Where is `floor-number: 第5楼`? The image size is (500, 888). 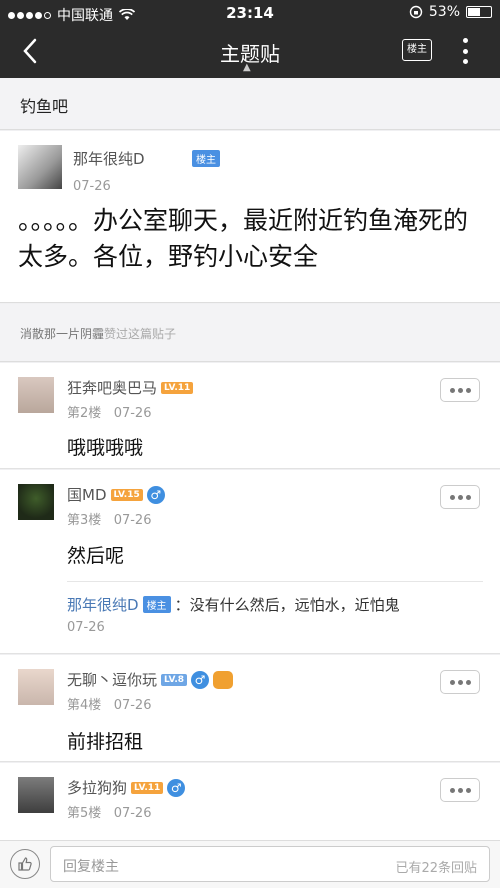
floor-number: 第5楼 is located at coordinates (84, 813).